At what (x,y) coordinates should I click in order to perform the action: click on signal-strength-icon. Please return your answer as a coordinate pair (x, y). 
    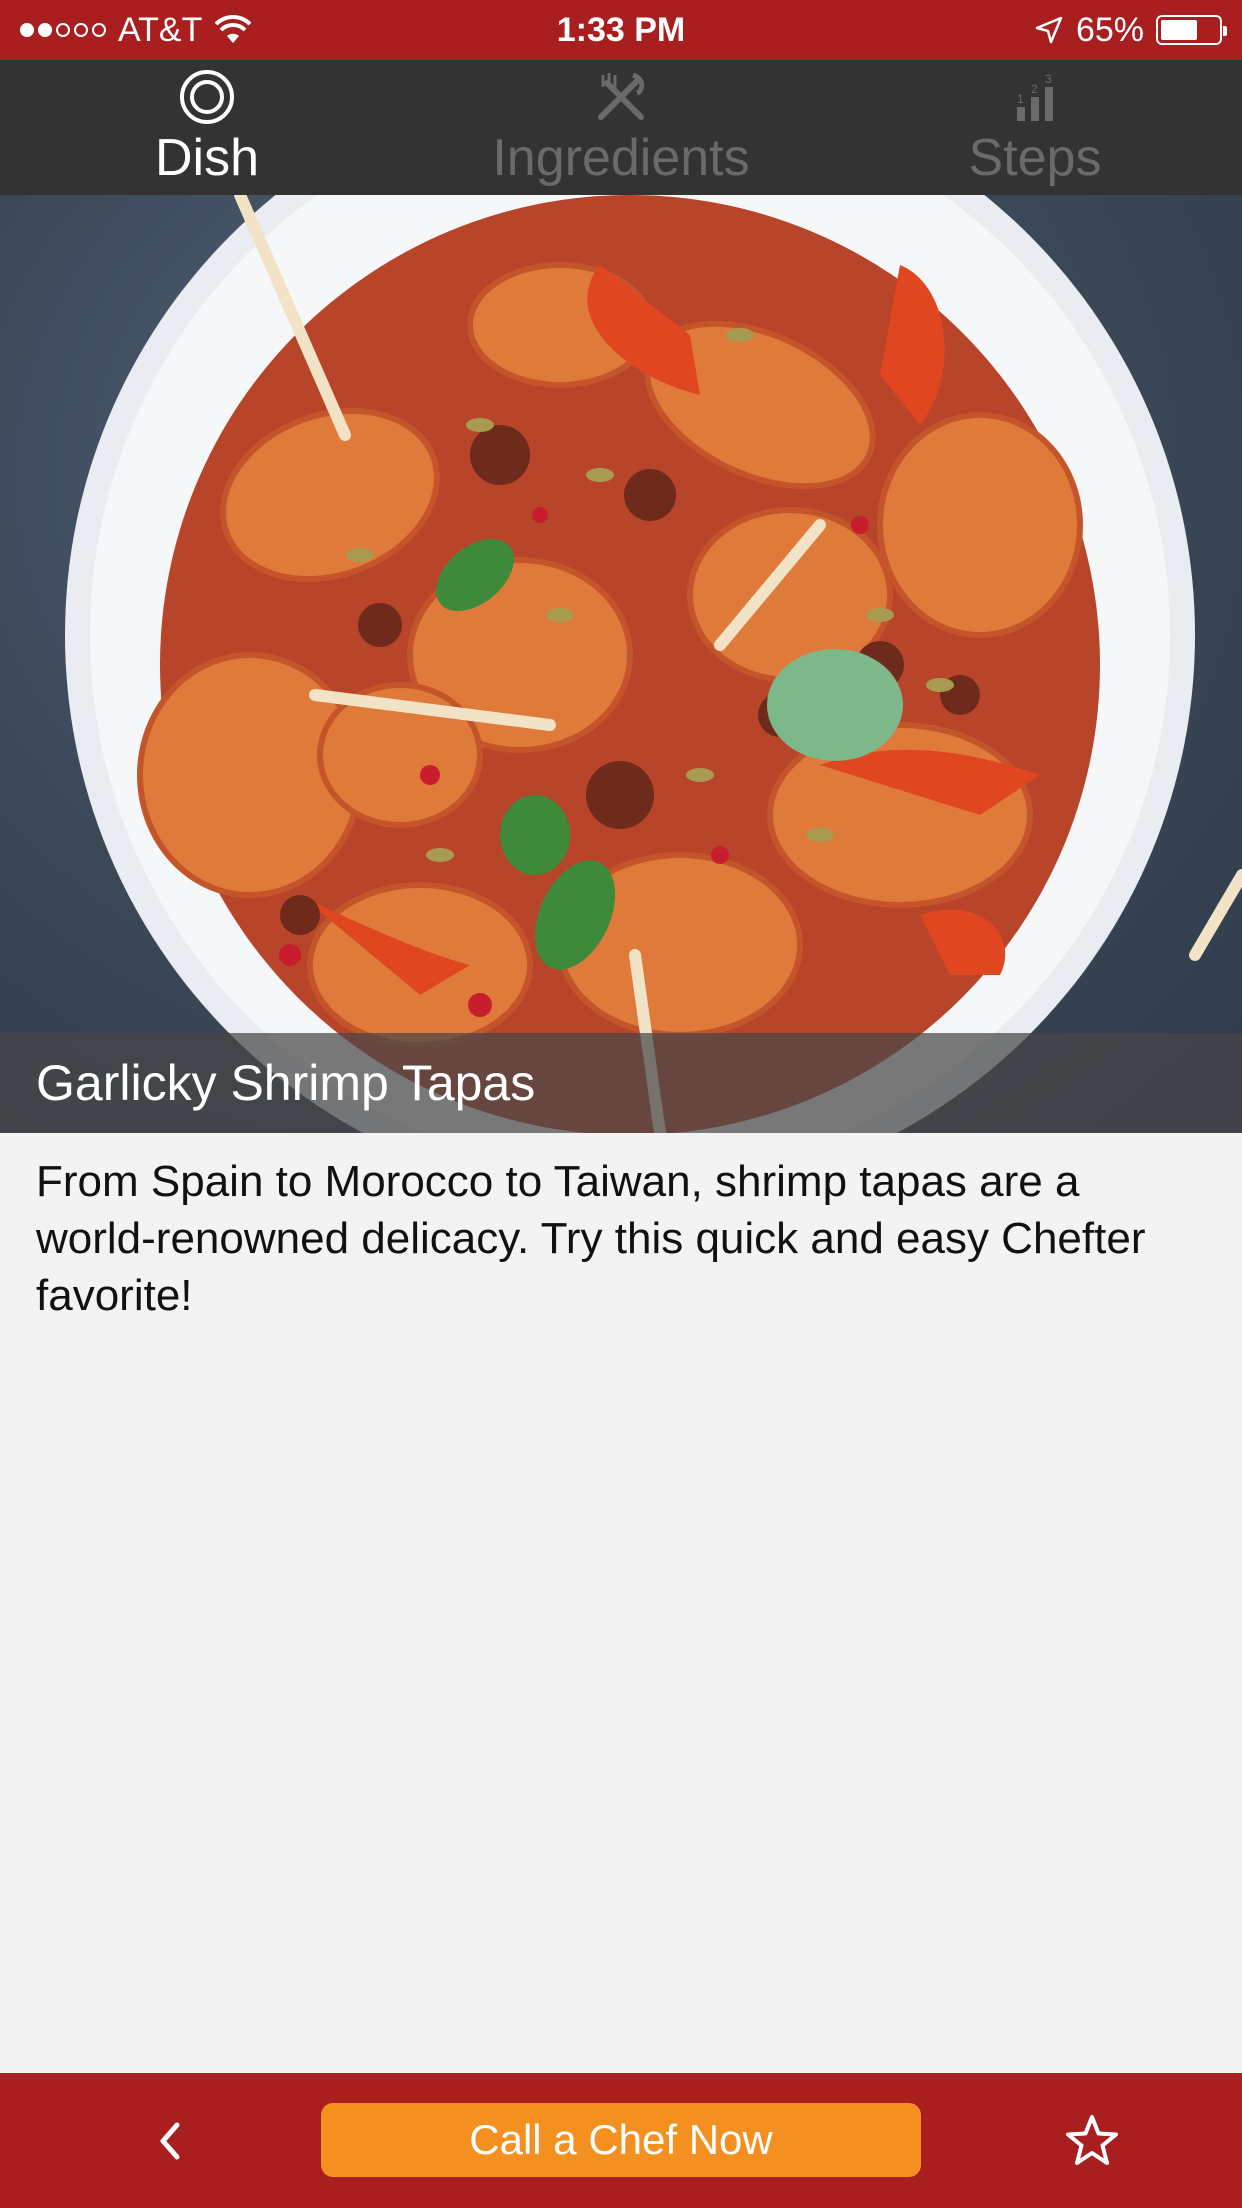
    Looking at the image, I should click on (63, 30).